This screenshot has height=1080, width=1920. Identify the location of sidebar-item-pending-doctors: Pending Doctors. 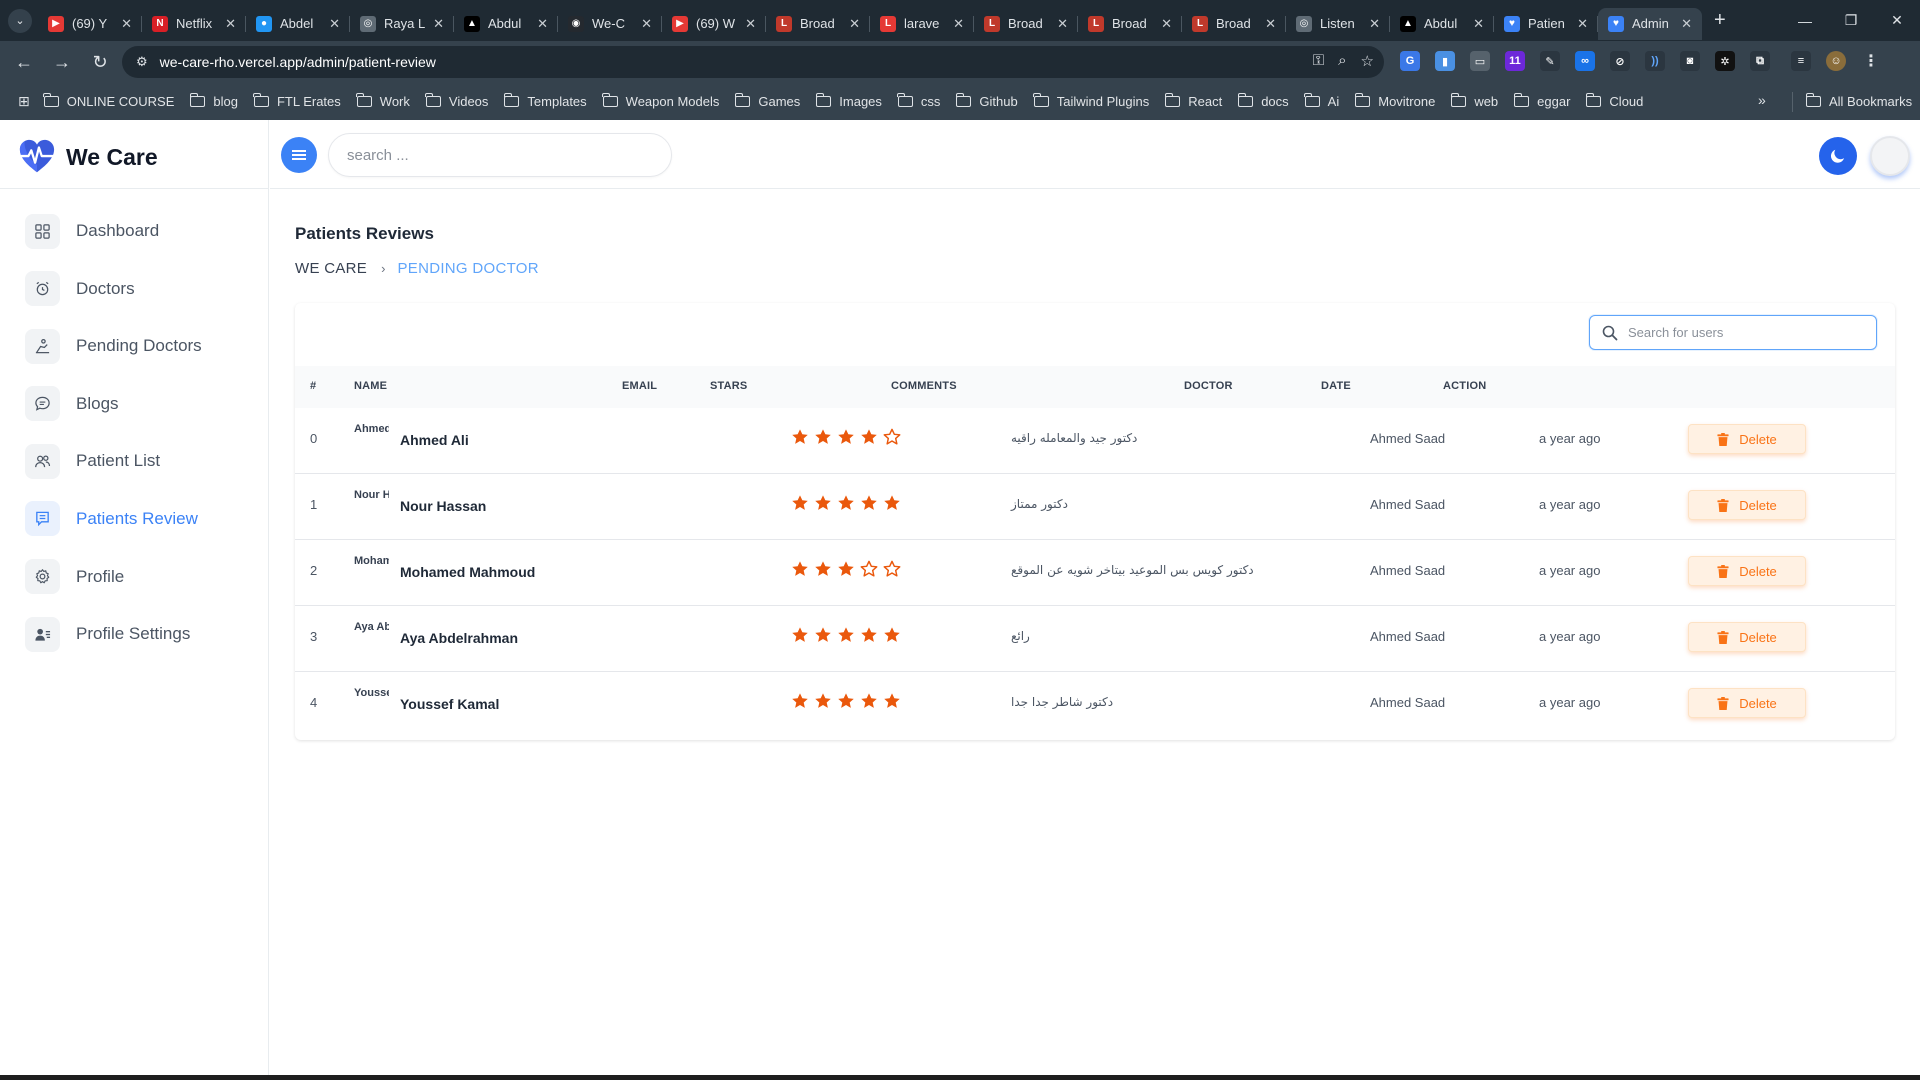
(140, 346).